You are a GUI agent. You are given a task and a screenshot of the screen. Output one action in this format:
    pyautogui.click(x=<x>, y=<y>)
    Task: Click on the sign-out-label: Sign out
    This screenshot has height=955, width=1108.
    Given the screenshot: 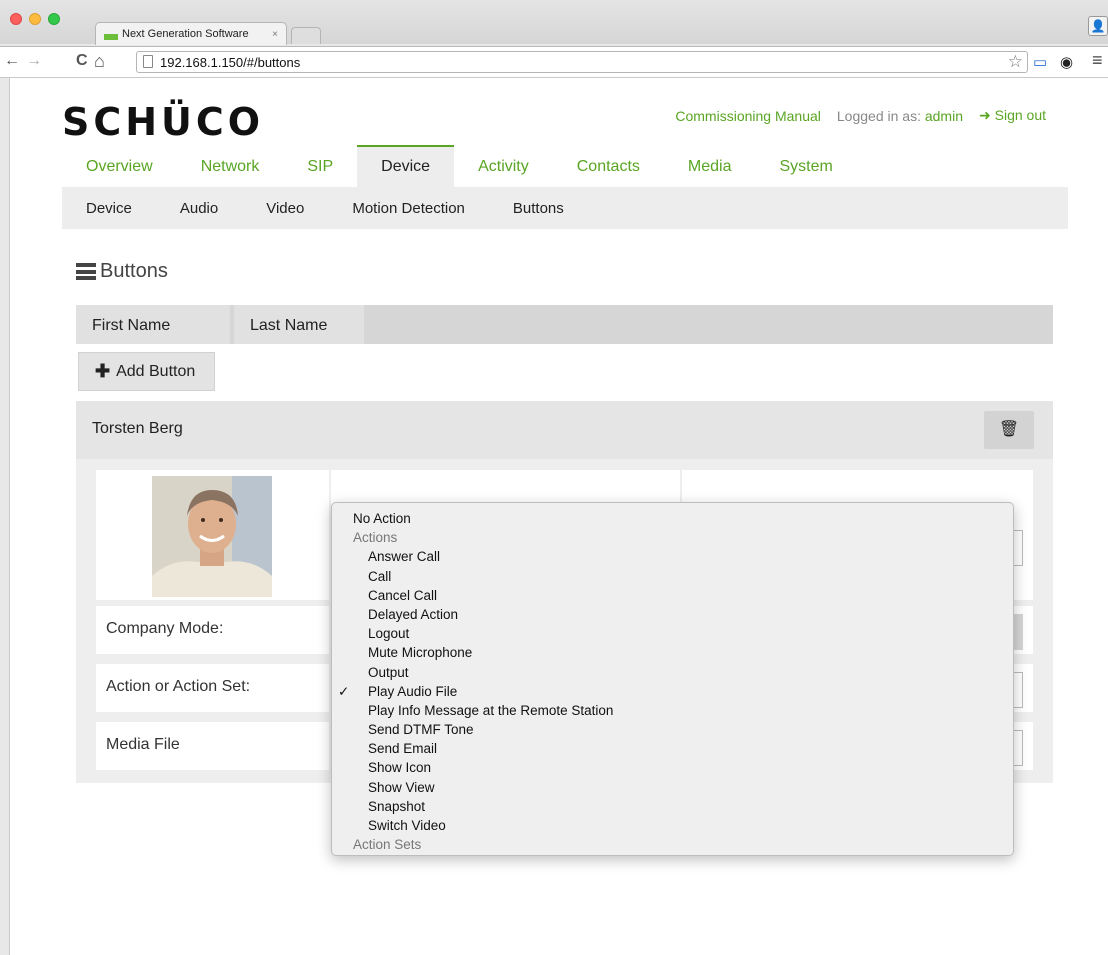 What is the action you would take?
    pyautogui.click(x=1020, y=115)
    